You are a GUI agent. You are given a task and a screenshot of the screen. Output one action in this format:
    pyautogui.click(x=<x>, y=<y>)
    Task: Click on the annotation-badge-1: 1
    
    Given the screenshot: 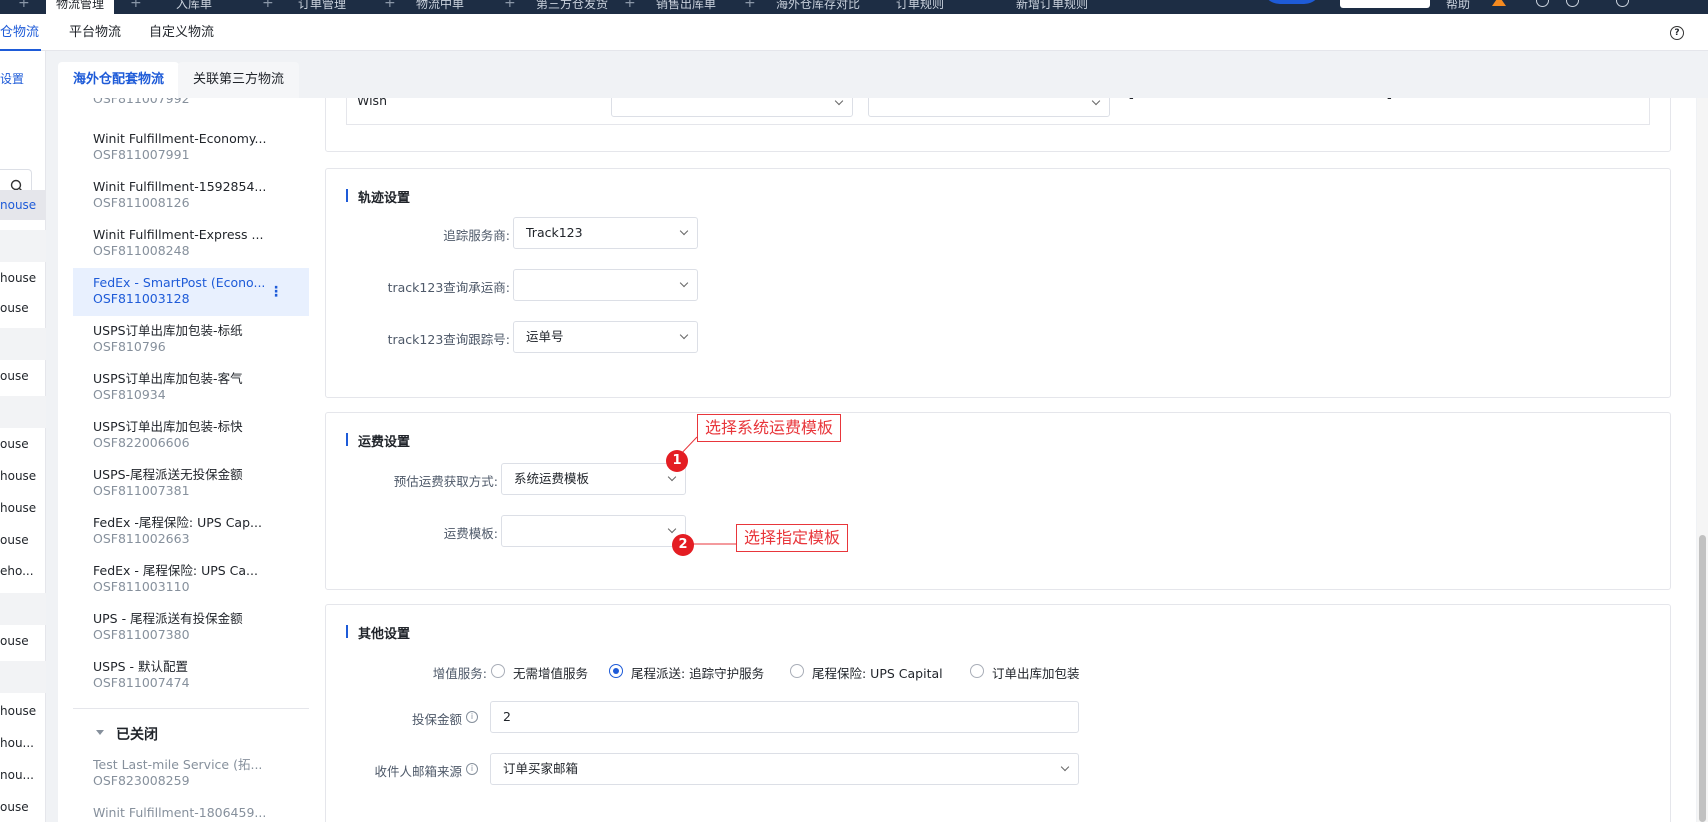 What is the action you would take?
    pyautogui.click(x=677, y=461)
    